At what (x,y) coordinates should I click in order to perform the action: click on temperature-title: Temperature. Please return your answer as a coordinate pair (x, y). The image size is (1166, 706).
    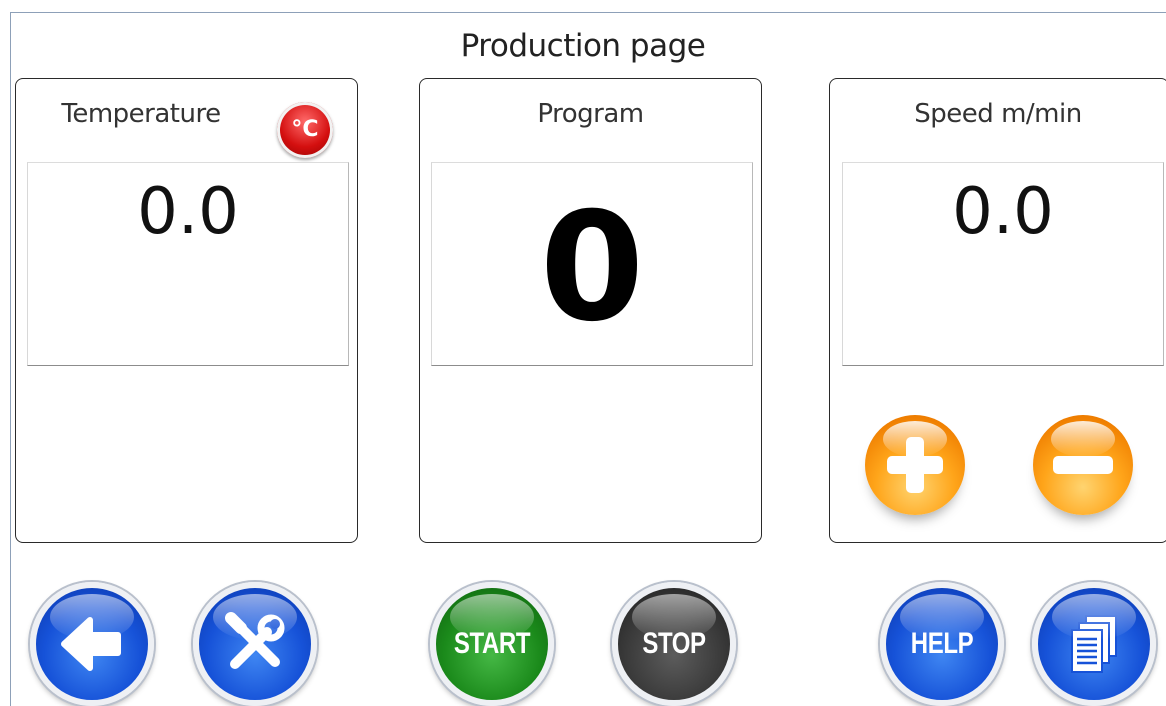
    Looking at the image, I should click on (141, 114).